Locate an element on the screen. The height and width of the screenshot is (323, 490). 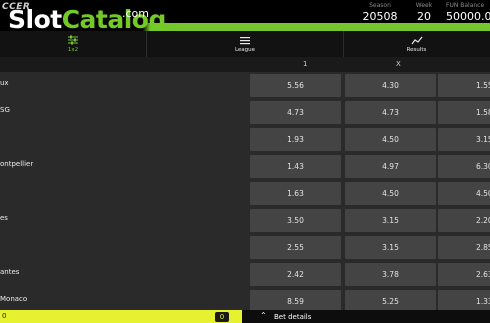
bet-slip-badge: 0 is located at coordinates (222, 317).